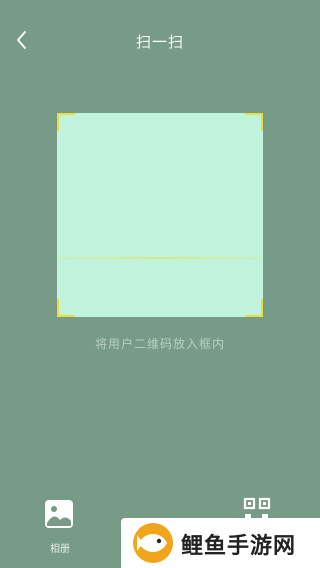 Image resolution: width=320 pixels, height=568 pixels. I want to click on image-icon, so click(59, 514).